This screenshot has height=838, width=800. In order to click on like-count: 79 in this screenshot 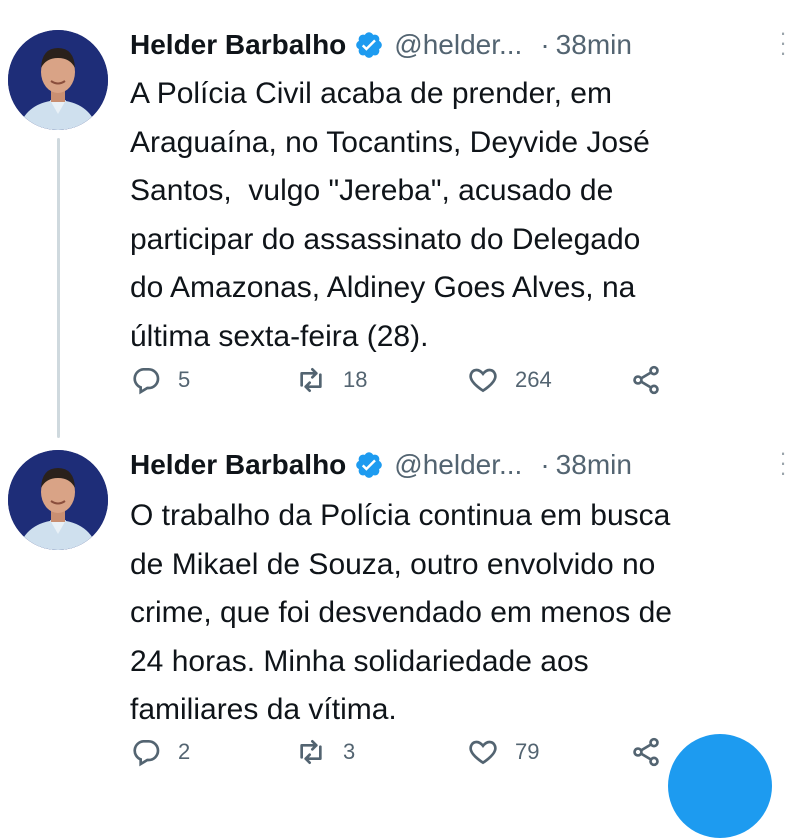, I will do `click(527, 751)`.